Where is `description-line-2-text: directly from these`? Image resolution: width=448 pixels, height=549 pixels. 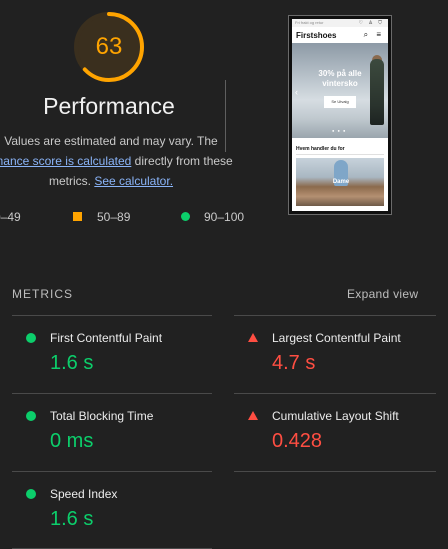
description-line-2-text: directly from these is located at coordinates (182, 161).